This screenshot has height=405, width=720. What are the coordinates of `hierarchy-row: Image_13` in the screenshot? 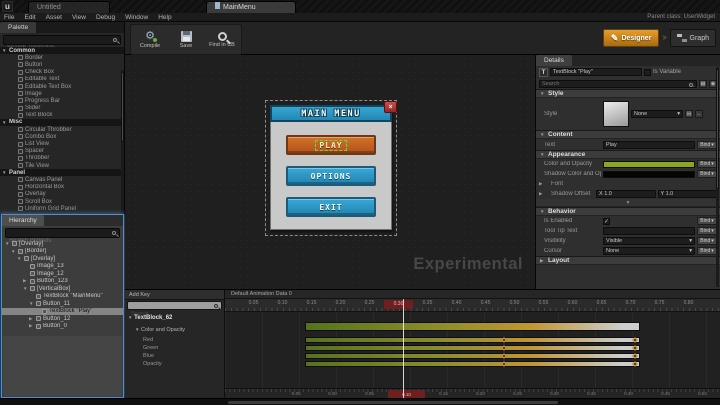 It's located at (62, 267).